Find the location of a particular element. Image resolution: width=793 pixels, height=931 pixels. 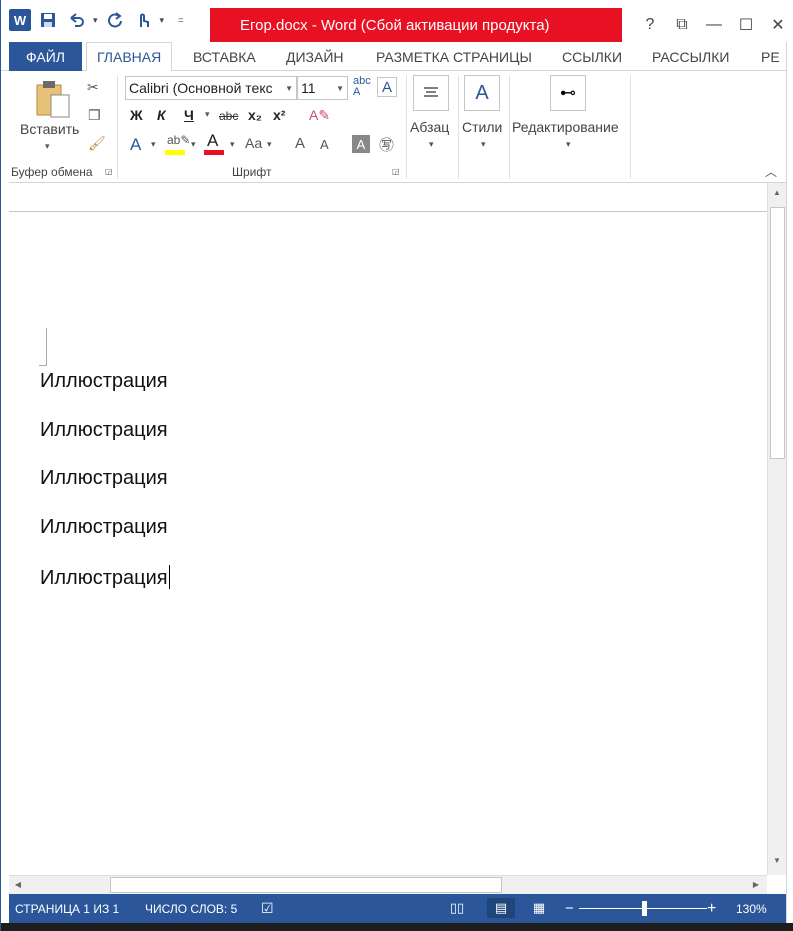

chevron-down-icon: ▼ is located at coordinates (289, 88).